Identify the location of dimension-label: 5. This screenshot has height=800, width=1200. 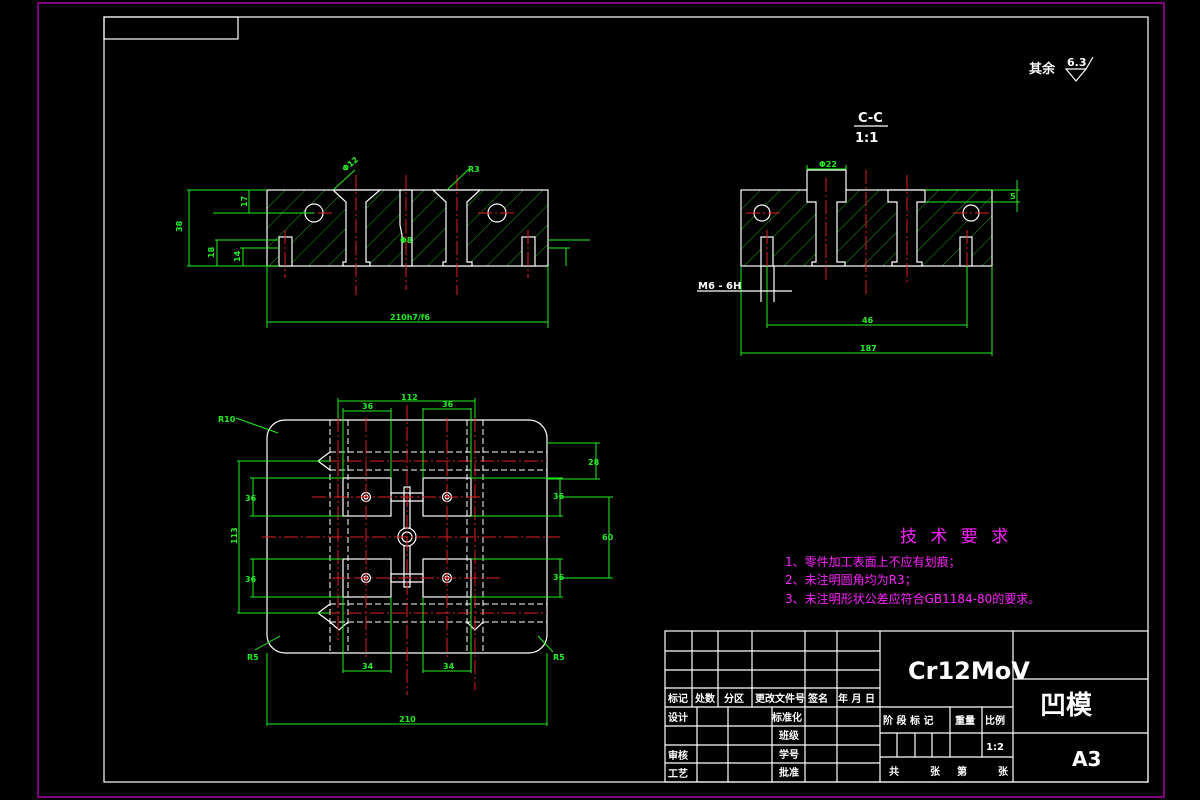
(1013, 196).